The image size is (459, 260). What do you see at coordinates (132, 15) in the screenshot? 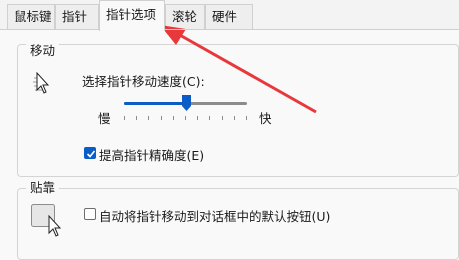
I see `tab-pointer-options: 指针选项` at bounding box center [132, 15].